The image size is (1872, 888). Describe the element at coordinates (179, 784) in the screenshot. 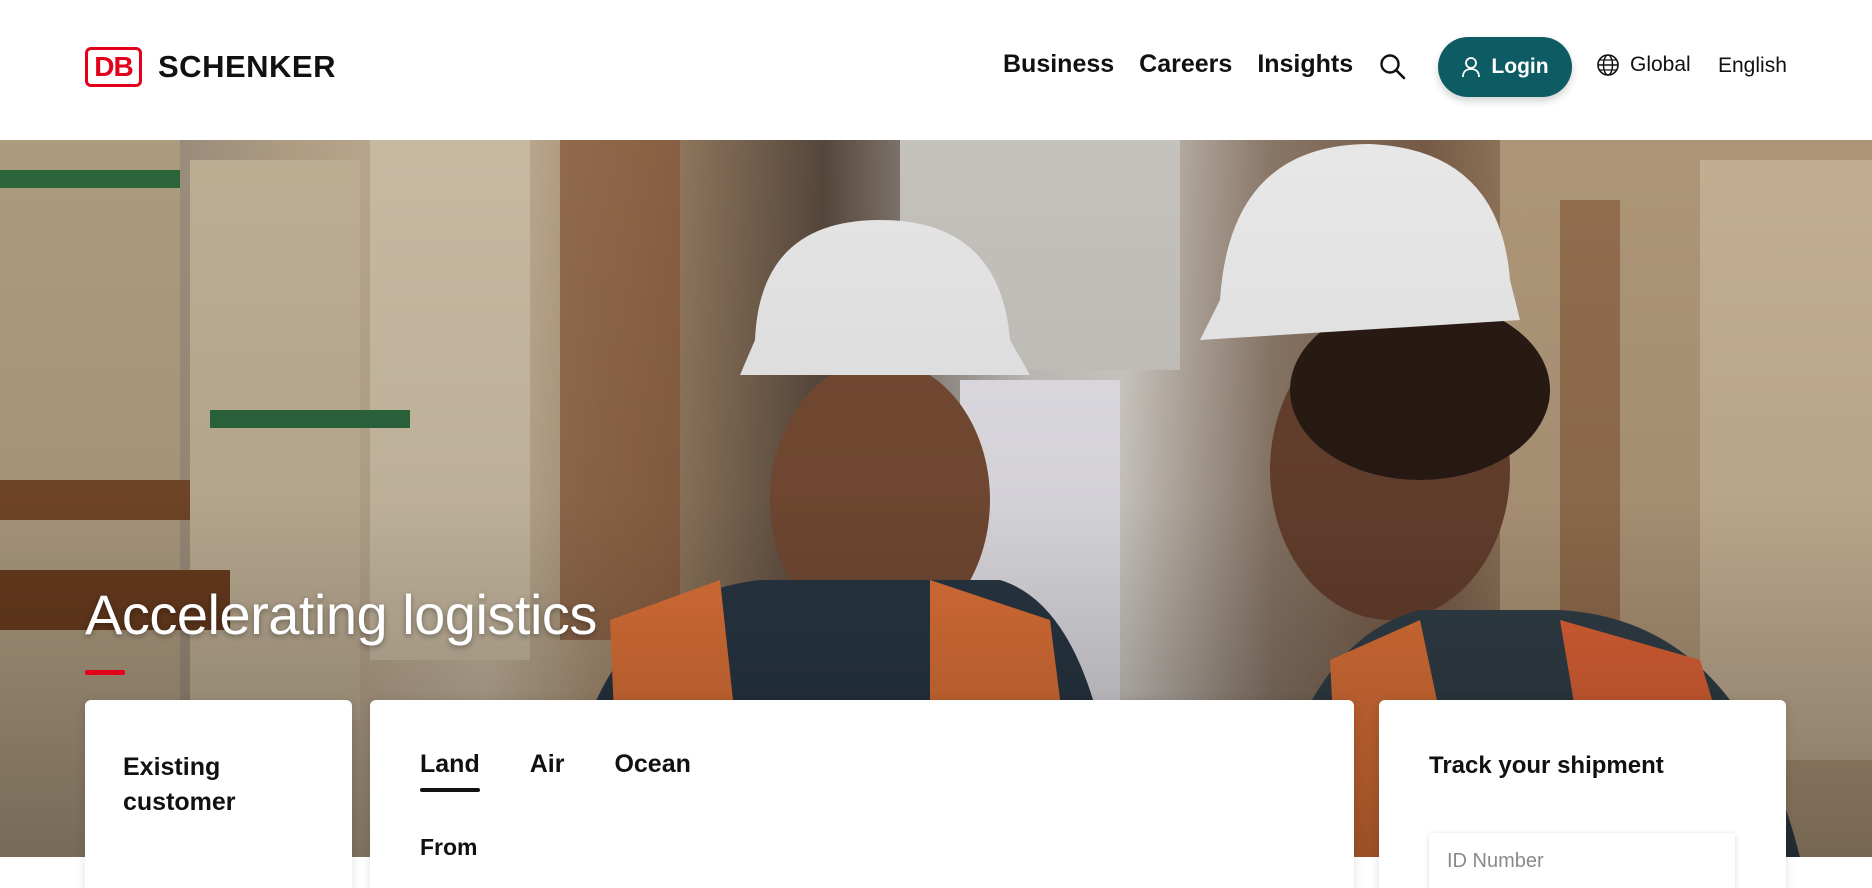

I see `existing-customer-title: Existing customer` at that location.